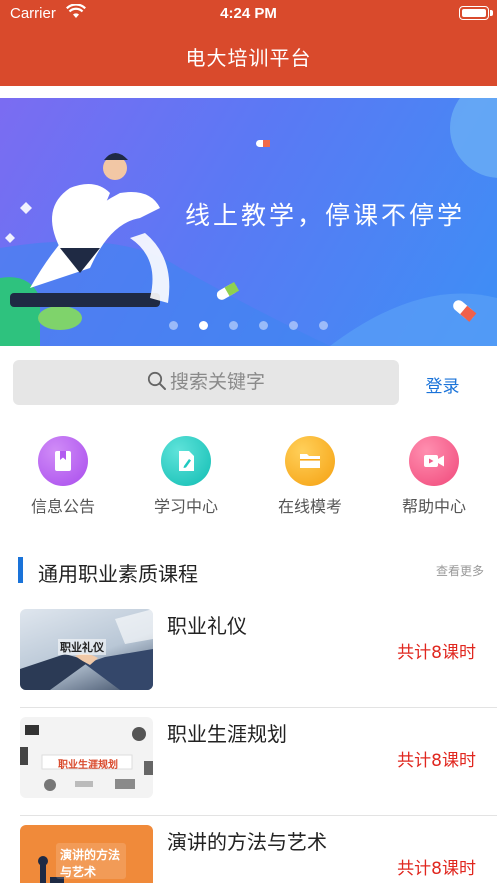  I want to click on quick-nav-label: 帮助中心, so click(433, 506).